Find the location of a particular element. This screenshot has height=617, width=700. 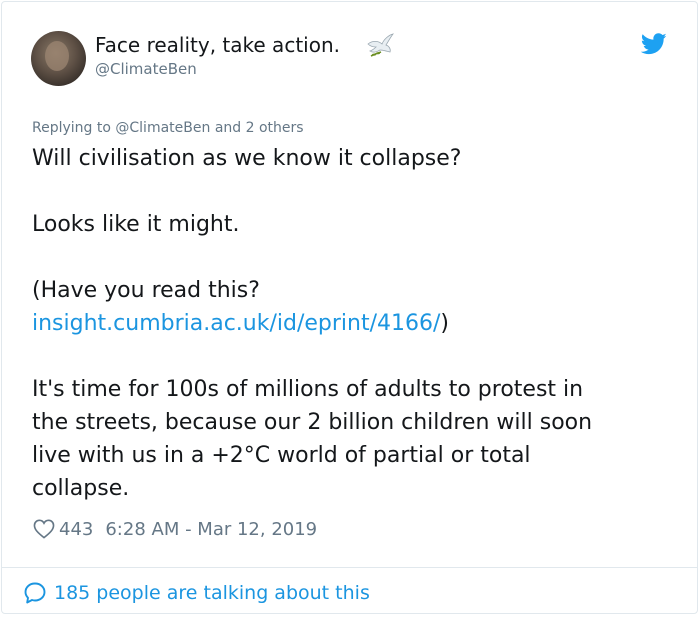

talking-text: 185 people are talking about this is located at coordinates (212, 593).